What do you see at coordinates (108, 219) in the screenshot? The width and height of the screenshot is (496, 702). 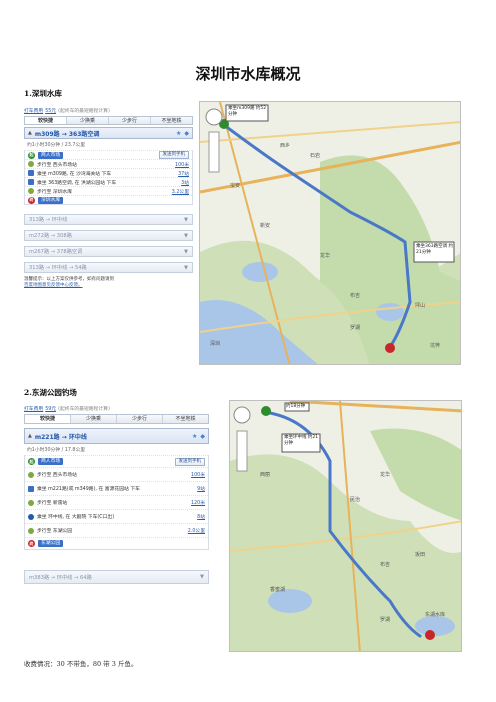 I see `alt-route: 313路 → 环中线 ▼` at bounding box center [108, 219].